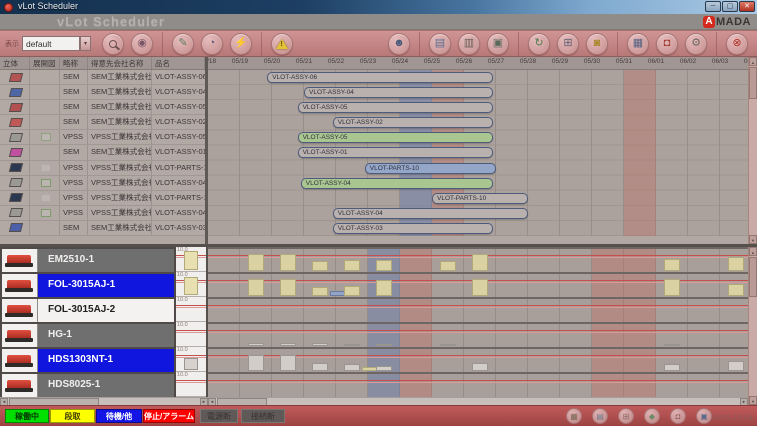 The height and width of the screenshot is (426, 757). What do you see at coordinates (241, 43) in the screenshot?
I see `simulate-button: ⚡` at bounding box center [241, 43].